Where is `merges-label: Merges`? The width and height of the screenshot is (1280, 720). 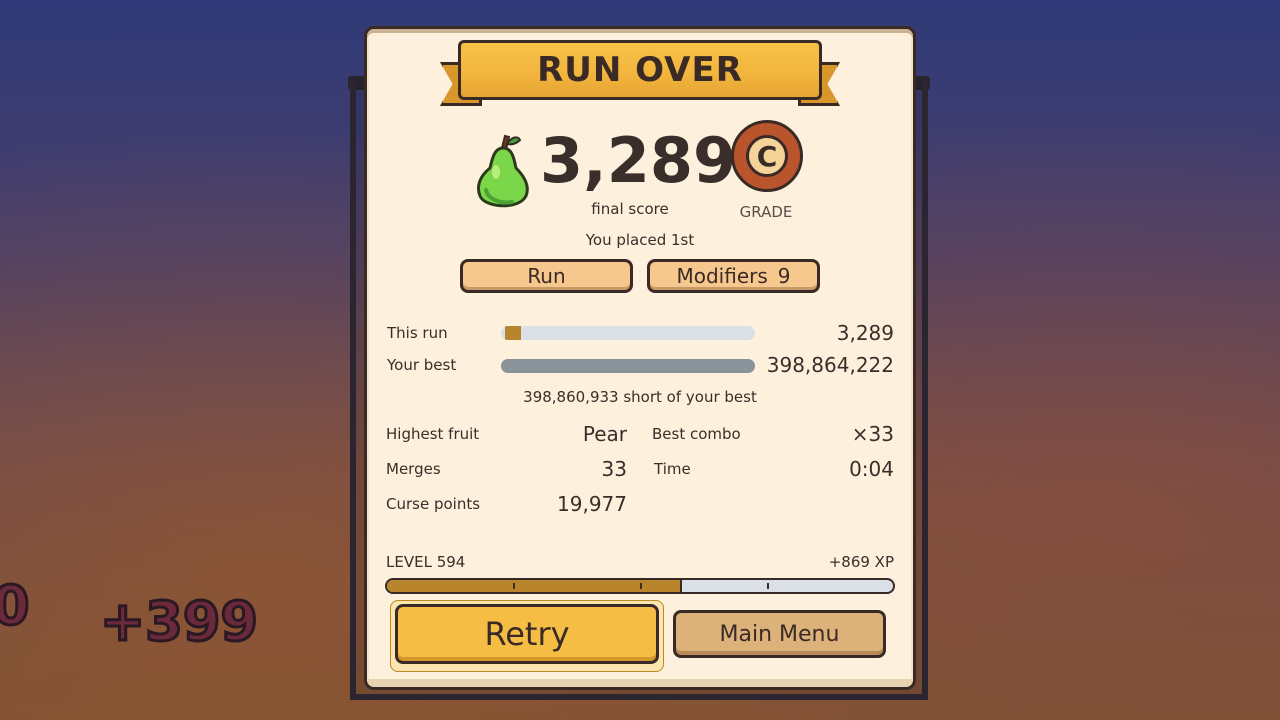 merges-label: Merges is located at coordinates (413, 469).